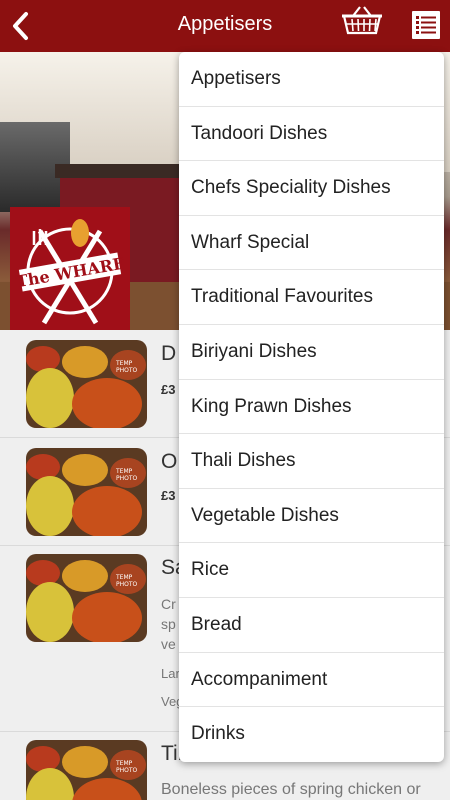  What do you see at coordinates (311, 625) in the screenshot?
I see `menu-item-bread: Bread` at bounding box center [311, 625].